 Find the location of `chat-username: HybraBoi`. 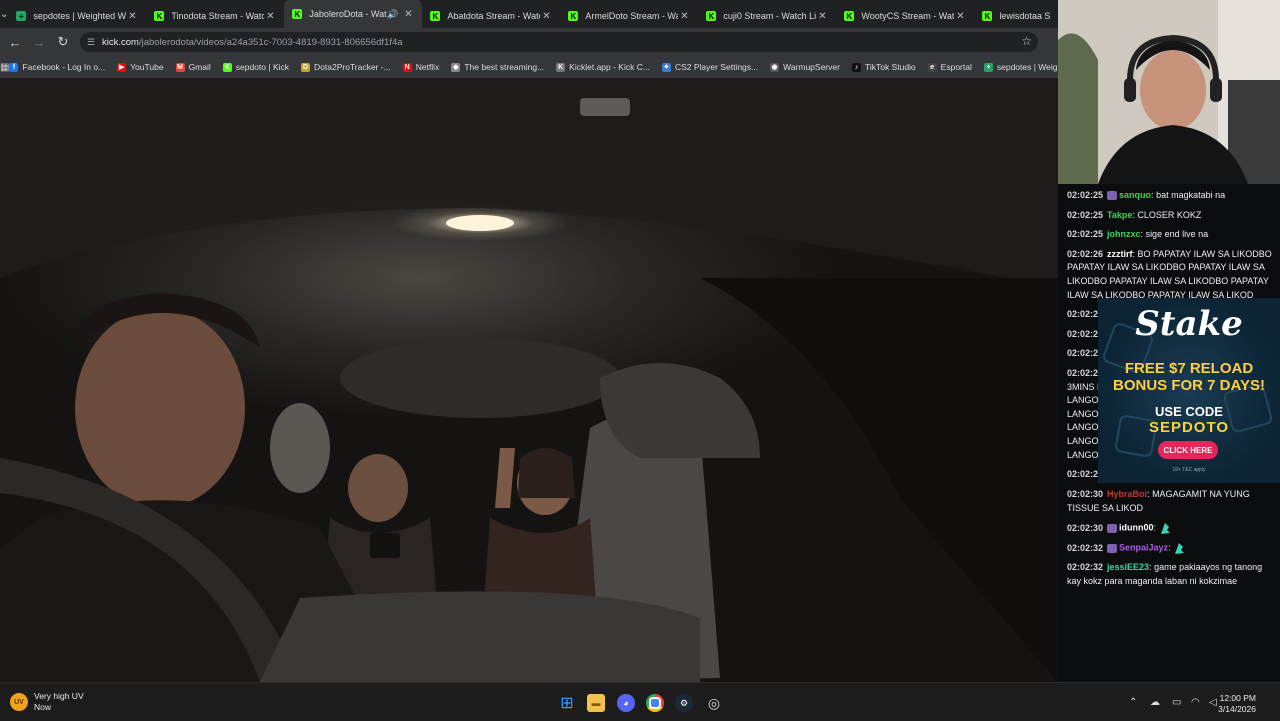

chat-username: HybraBoi is located at coordinates (1127, 494).